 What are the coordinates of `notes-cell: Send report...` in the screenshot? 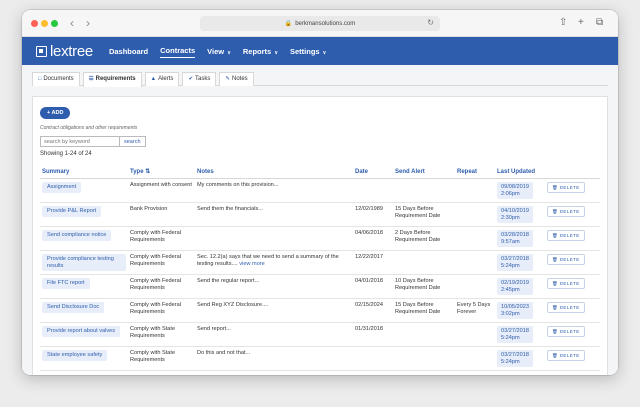 It's located at (274, 334).